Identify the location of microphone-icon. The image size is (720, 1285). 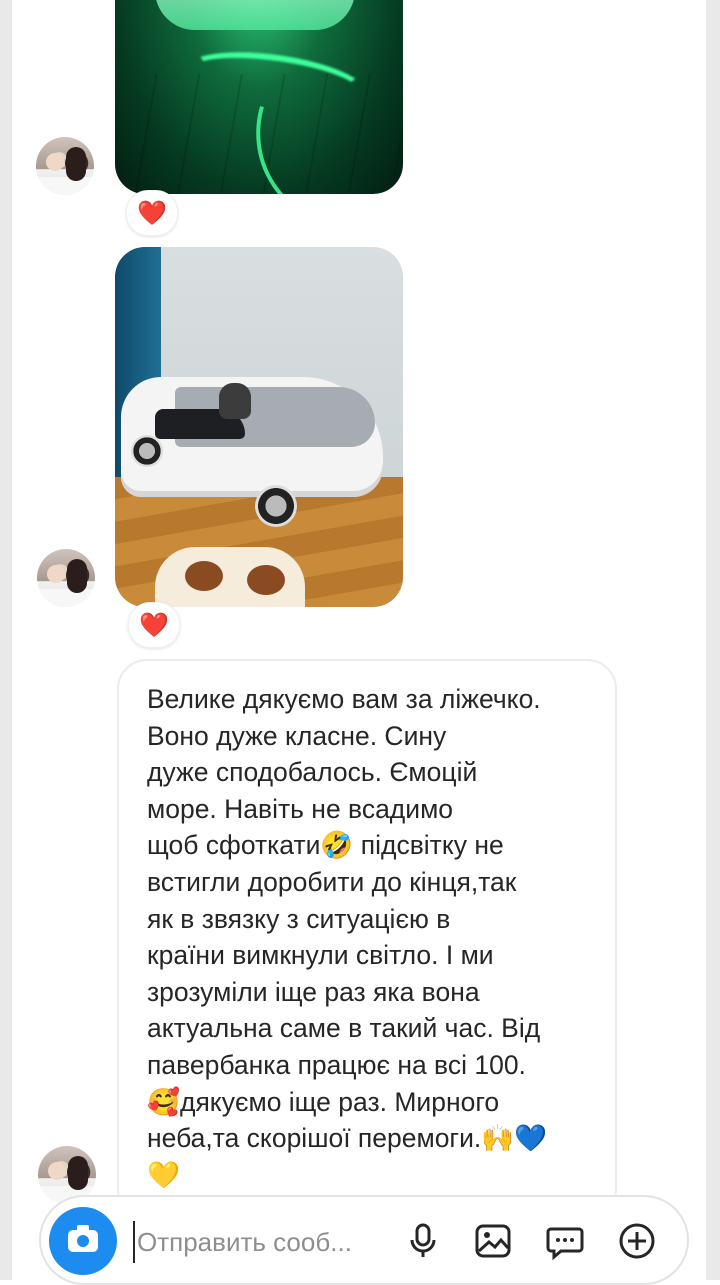
(423, 1240).